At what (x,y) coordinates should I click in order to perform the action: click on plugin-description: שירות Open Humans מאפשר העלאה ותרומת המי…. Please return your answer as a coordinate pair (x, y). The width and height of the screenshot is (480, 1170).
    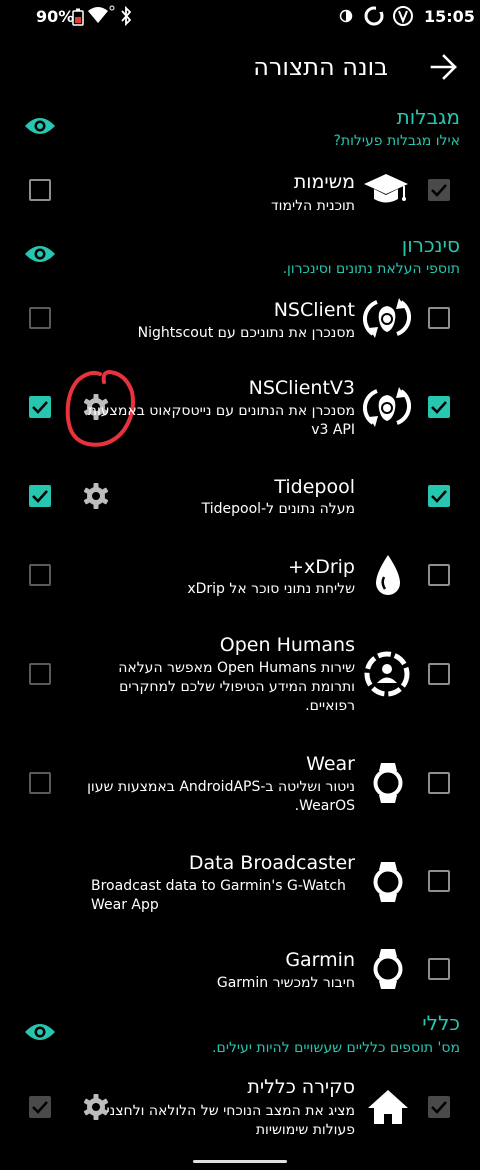
    Looking at the image, I should click on (236, 687).